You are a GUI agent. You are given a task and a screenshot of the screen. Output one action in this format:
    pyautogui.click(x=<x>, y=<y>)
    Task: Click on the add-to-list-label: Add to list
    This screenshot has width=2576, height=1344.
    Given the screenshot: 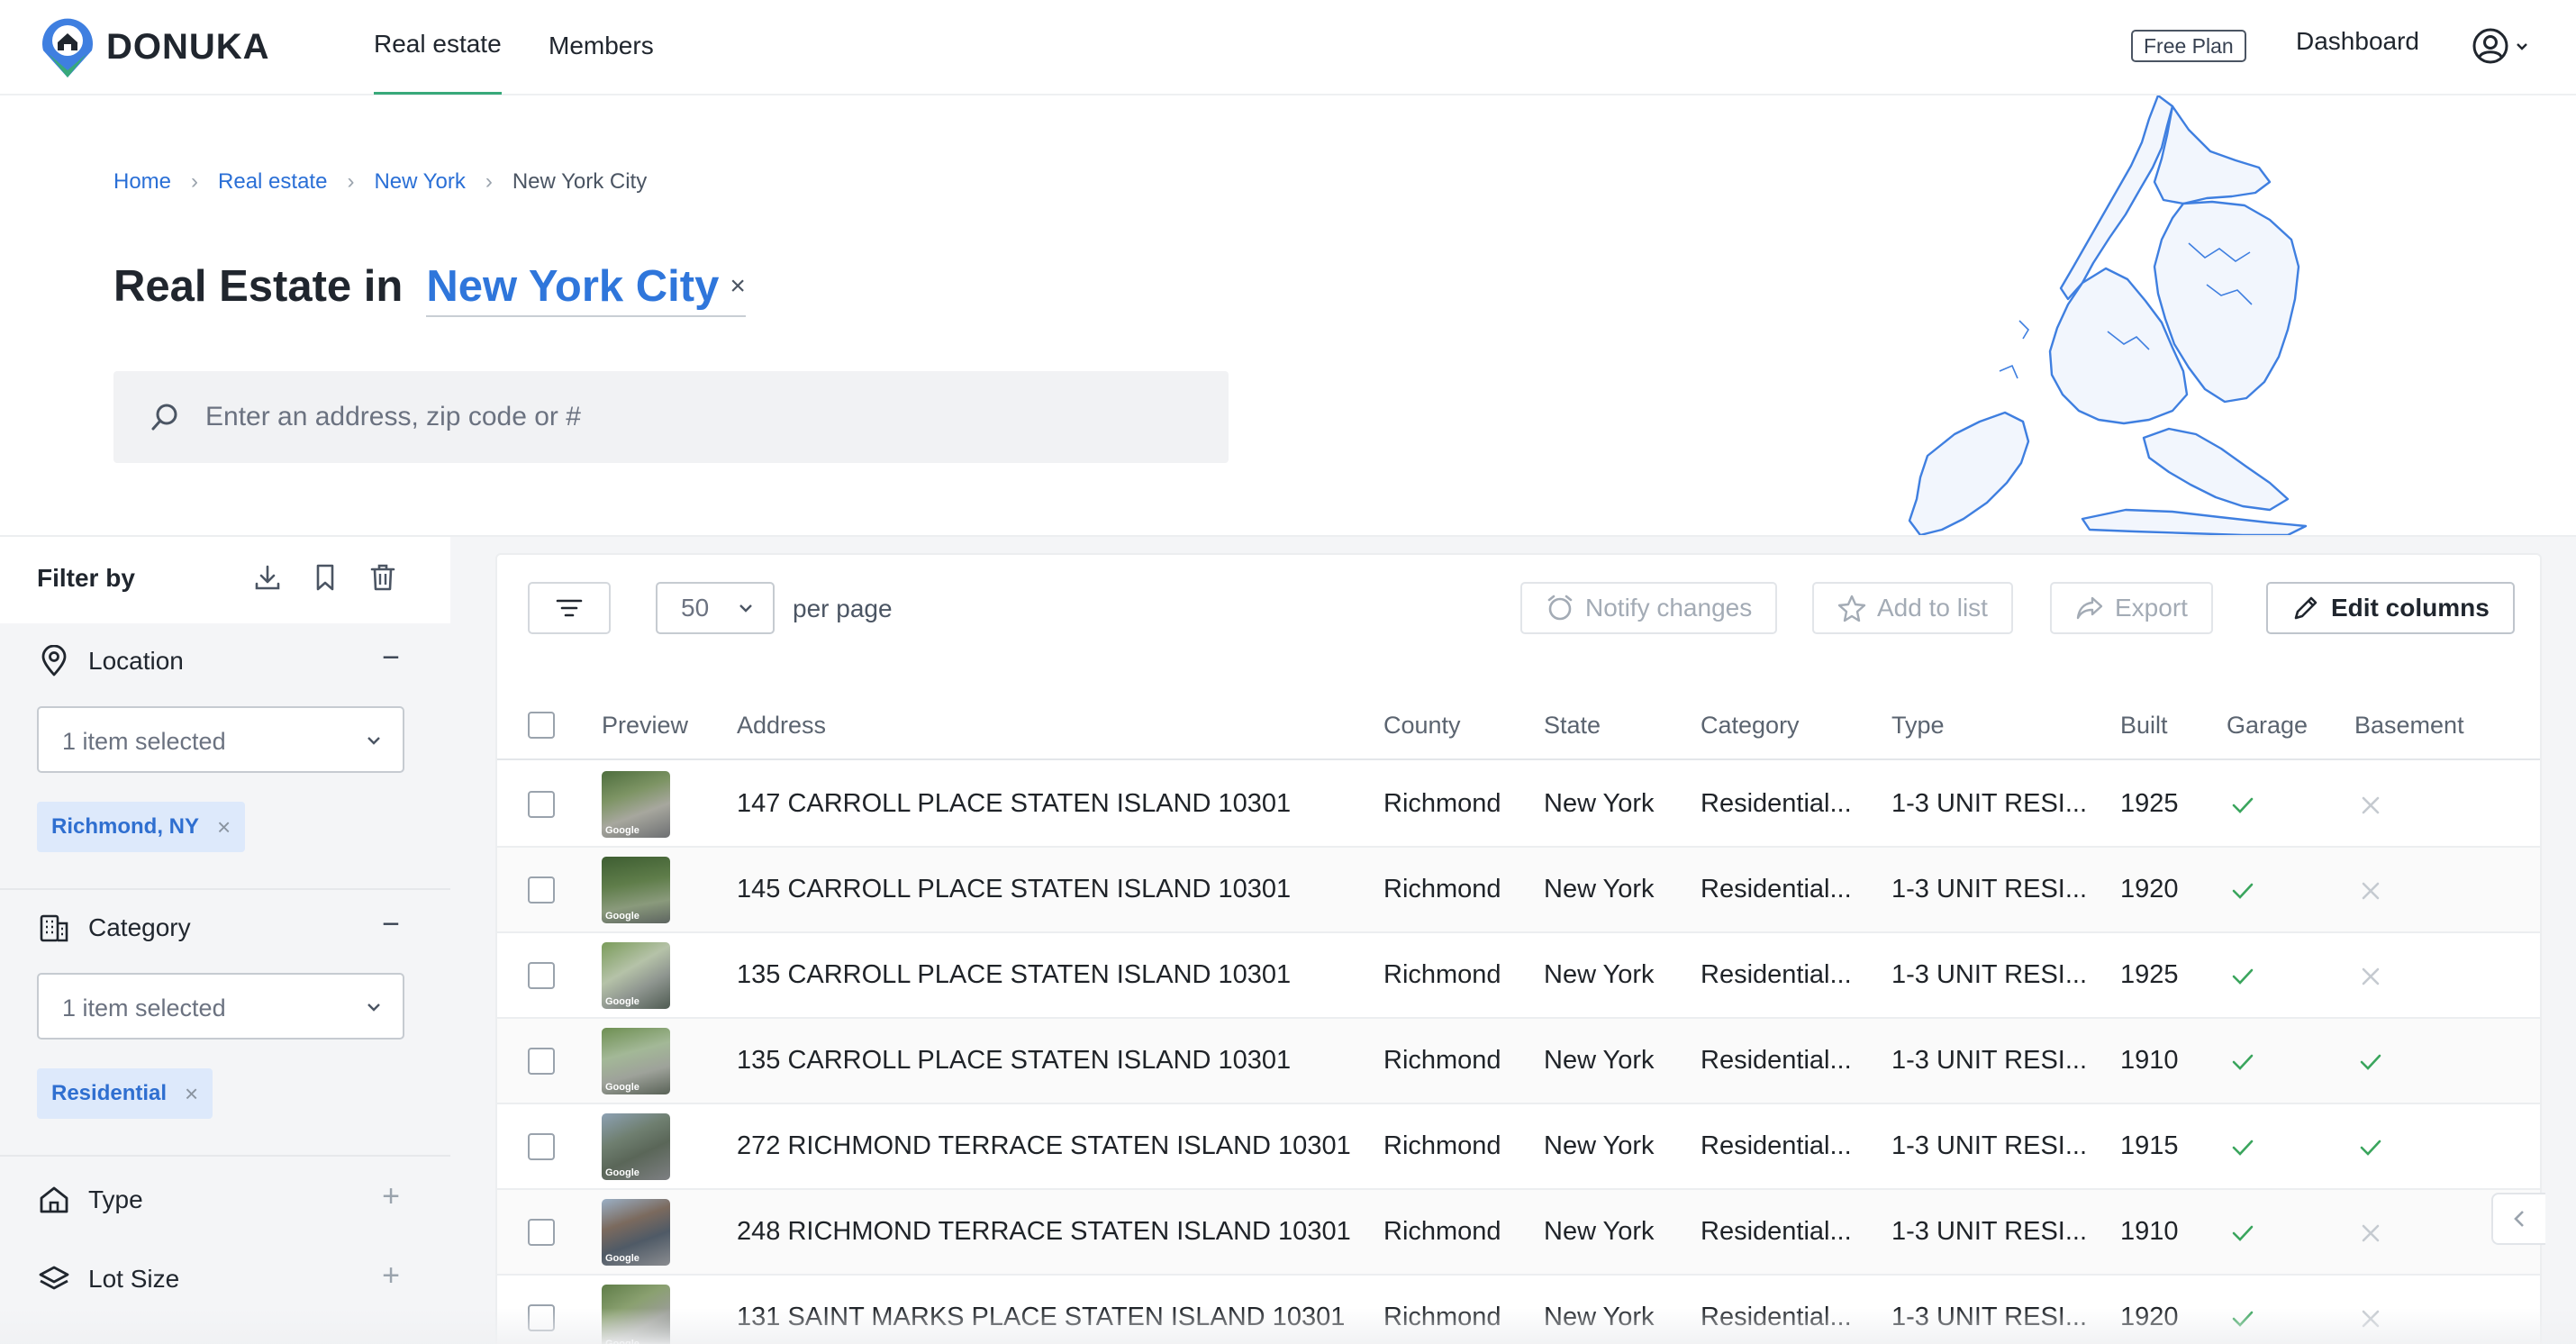 What is the action you would take?
    pyautogui.click(x=1932, y=608)
    